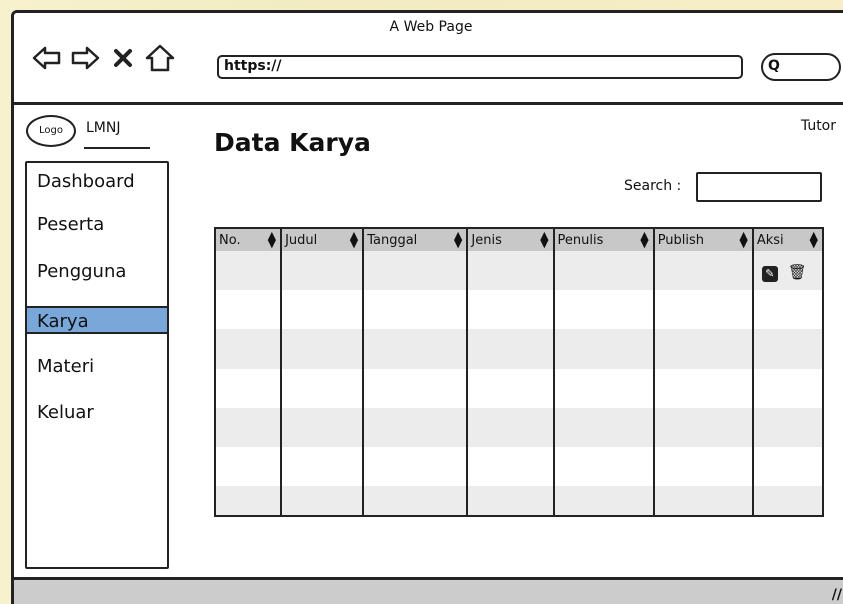  What do you see at coordinates (86, 182) in the screenshot?
I see `sidebar-item-dashboard: Dashboard` at bounding box center [86, 182].